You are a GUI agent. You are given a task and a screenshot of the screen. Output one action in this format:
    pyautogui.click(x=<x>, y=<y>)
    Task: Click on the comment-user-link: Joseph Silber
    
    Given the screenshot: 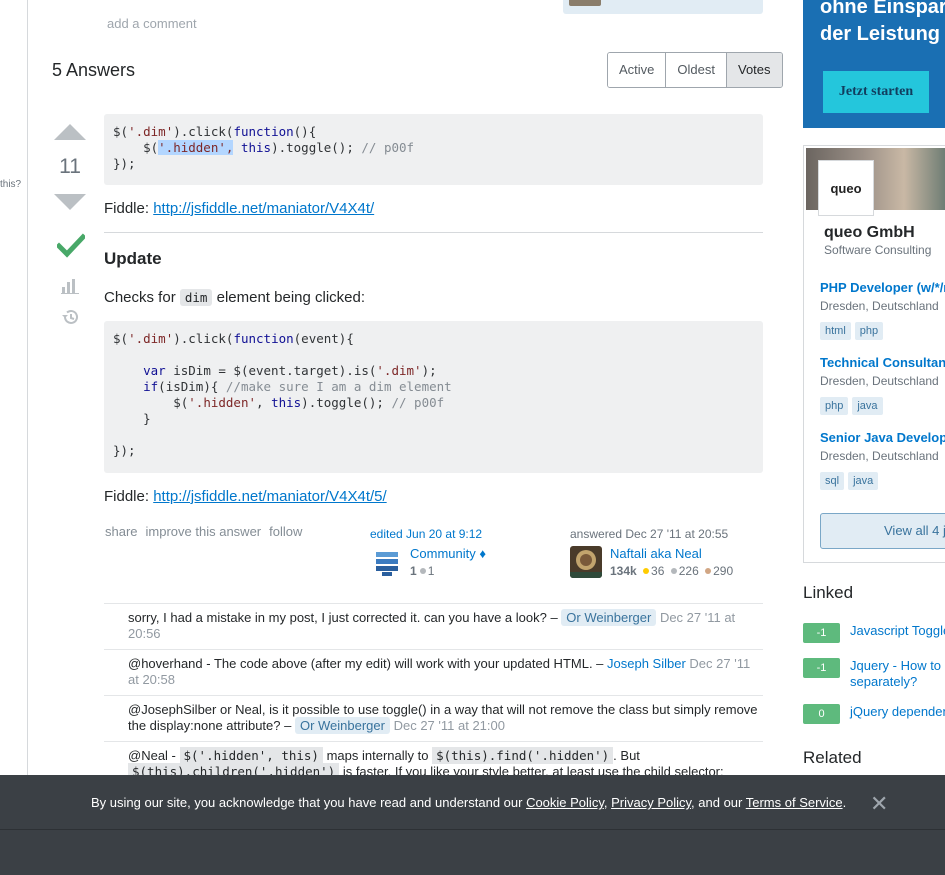 What is the action you would take?
    pyautogui.click(x=646, y=663)
    